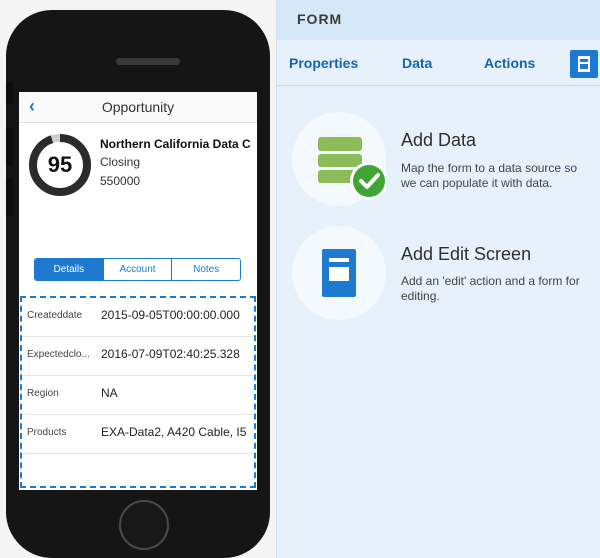 The image size is (600, 558). I want to click on field-row-products: Products EXA-Data2, A420 Cable, I5, so click(138, 434).